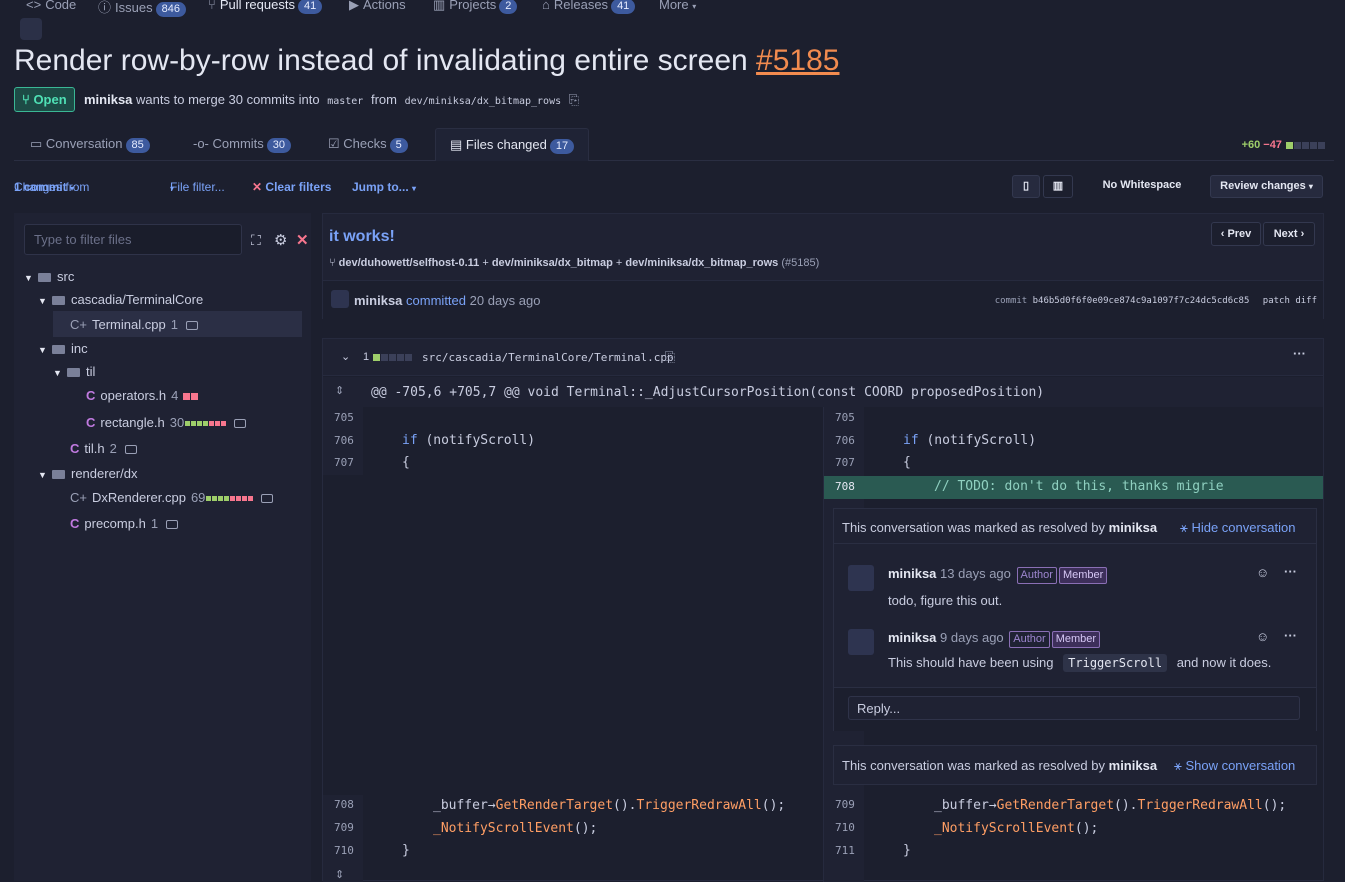  What do you see at coordinates (1142, 186) in the screenshot?
I see `no-whitespace-button: No Whitespace` at bounding box center [1142, 186].